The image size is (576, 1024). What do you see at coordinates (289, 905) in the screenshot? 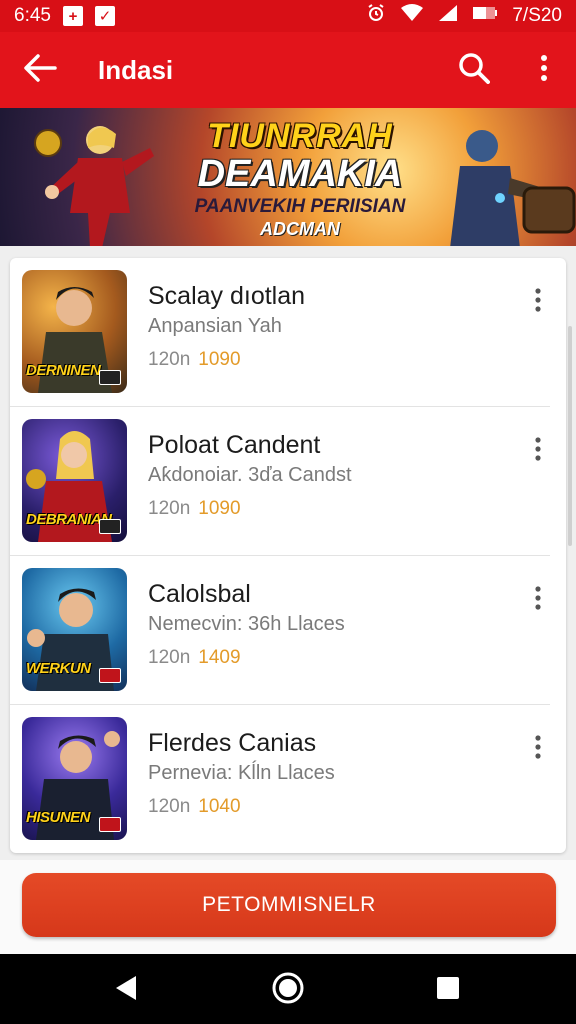
I see `primary-action-button: PETOMMISNELR` at bounding box center [289, 905].